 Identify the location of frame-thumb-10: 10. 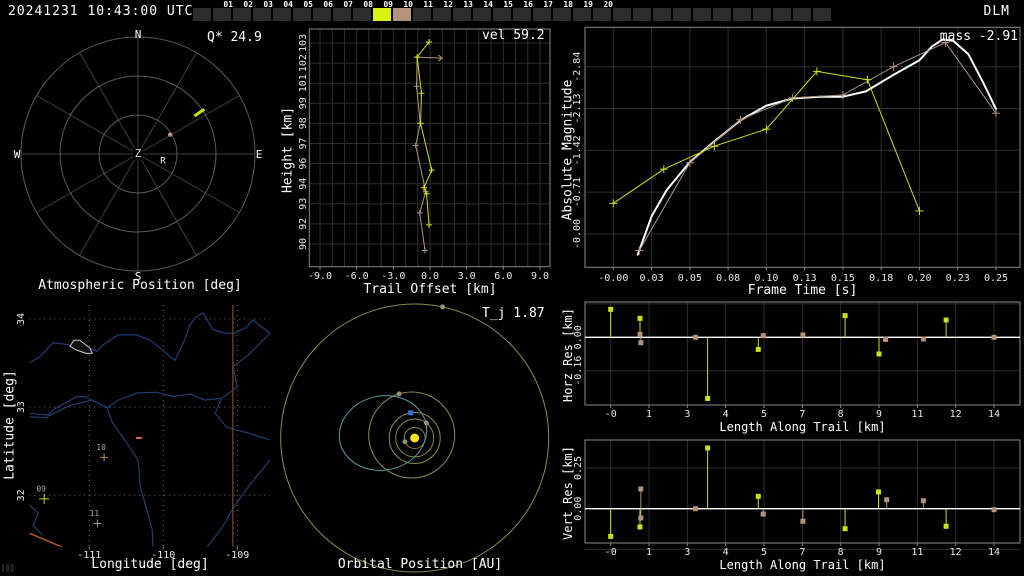
(403, 10).